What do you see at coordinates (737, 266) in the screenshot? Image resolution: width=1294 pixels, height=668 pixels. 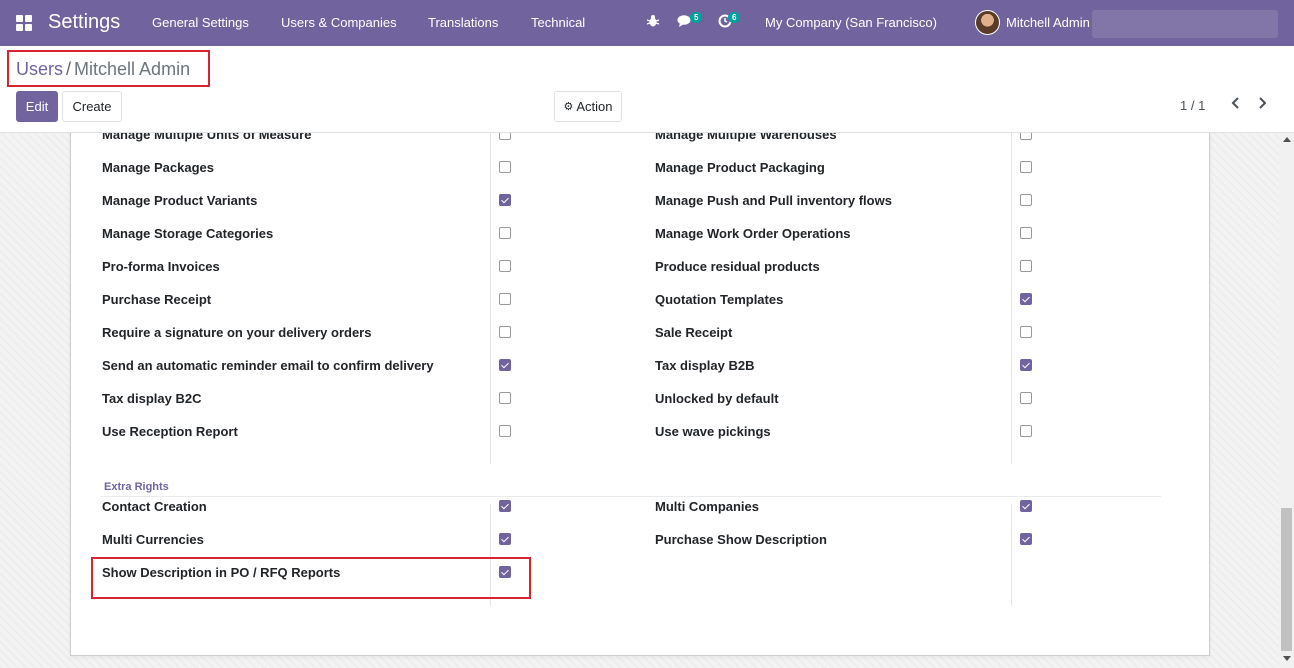 I see `right-label-produce-residual-products: Produce residual products` at bounding box center [737, 266].